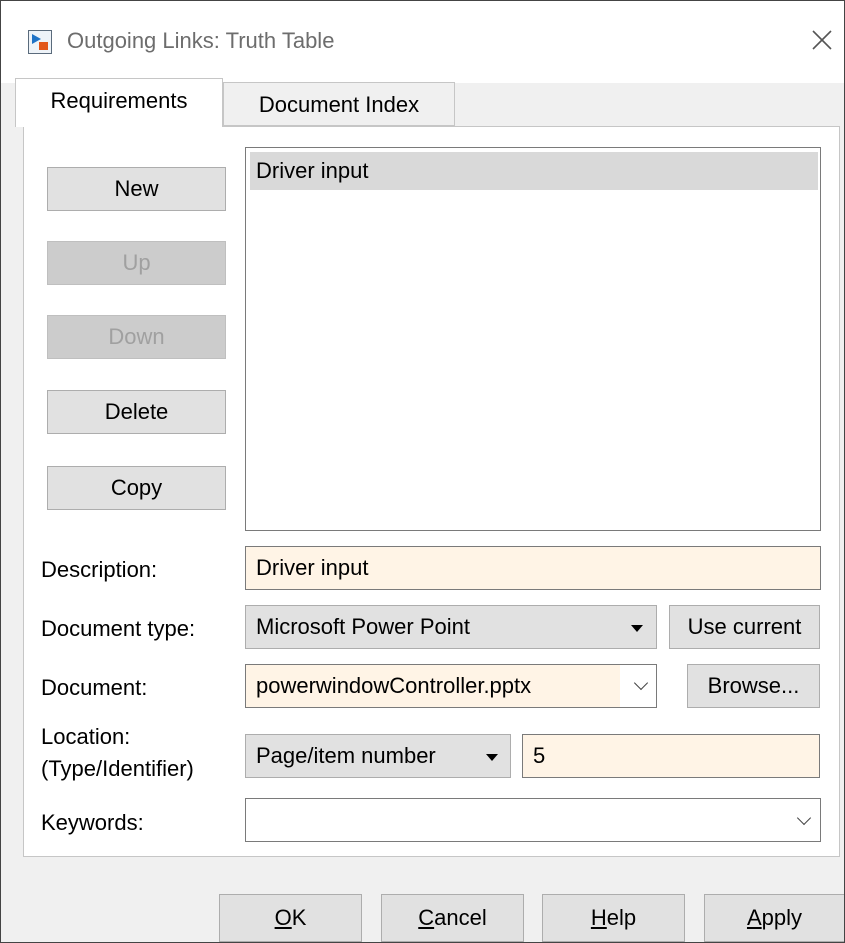 This screenshot has height=943, width=845. I want to click on ok-label: K, so click(299, 917).